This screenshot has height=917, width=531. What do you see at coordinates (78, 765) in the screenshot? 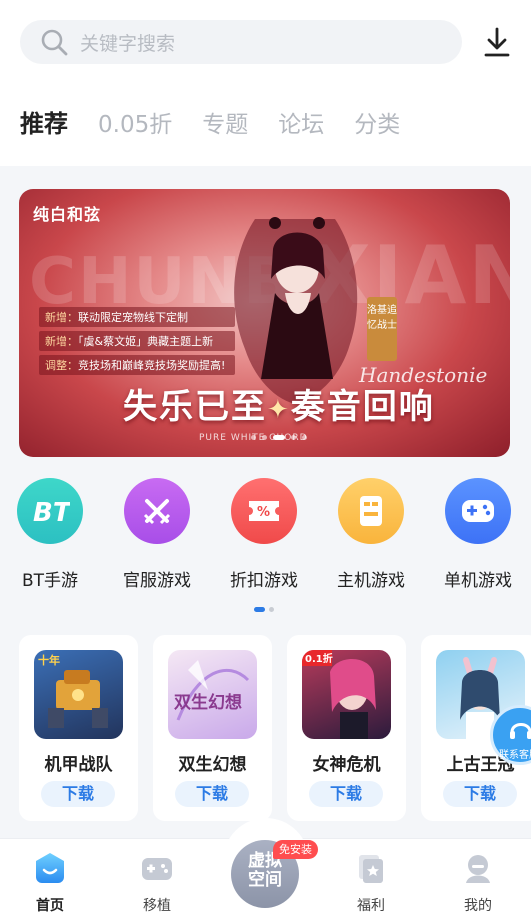
I see `game-name: 机甲战队` at bounding box center [78, 765].